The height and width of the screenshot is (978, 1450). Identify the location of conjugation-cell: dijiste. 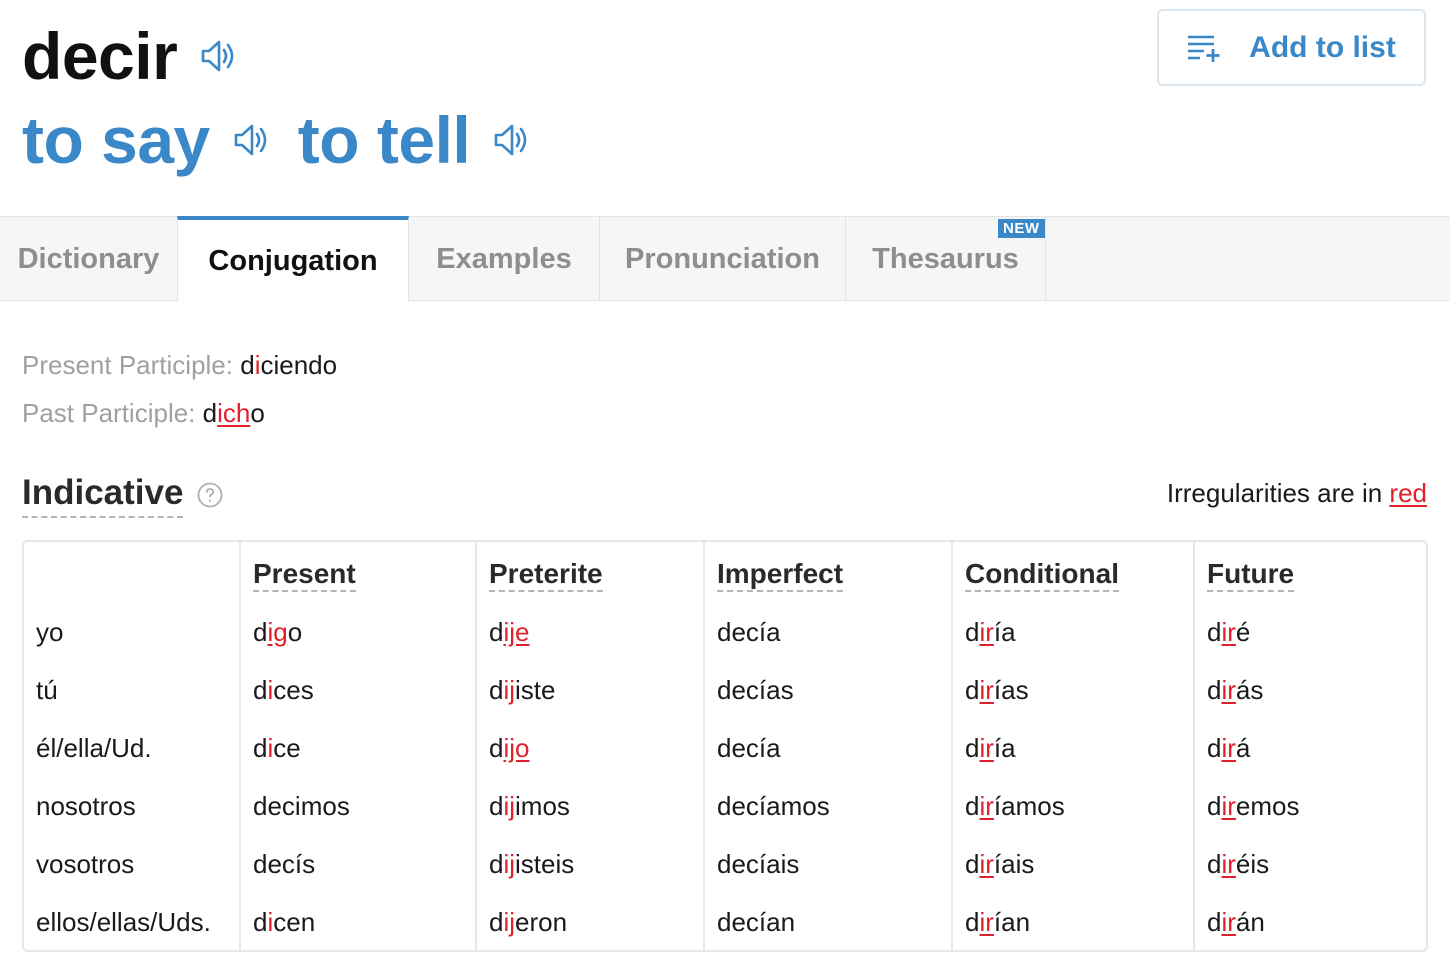
(522, 690).